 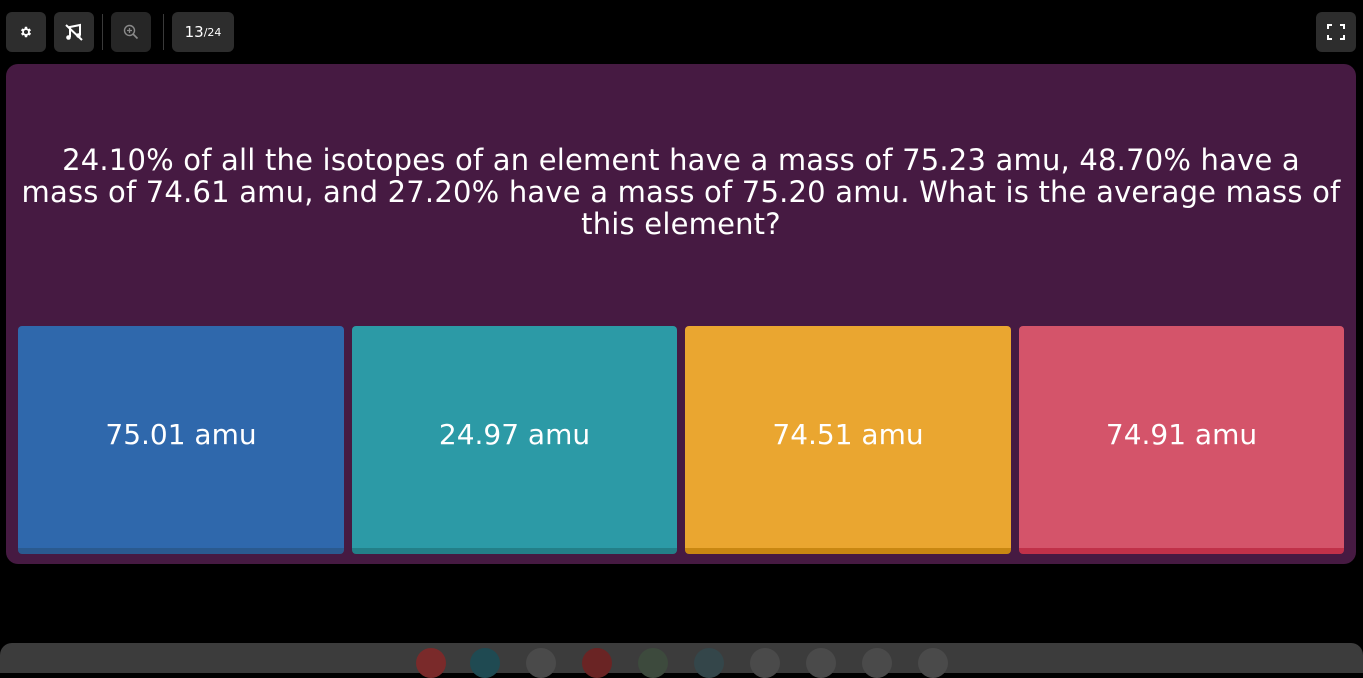 I want to click on answer-option-label: 75.01 amu, so click(x=181, y=434).